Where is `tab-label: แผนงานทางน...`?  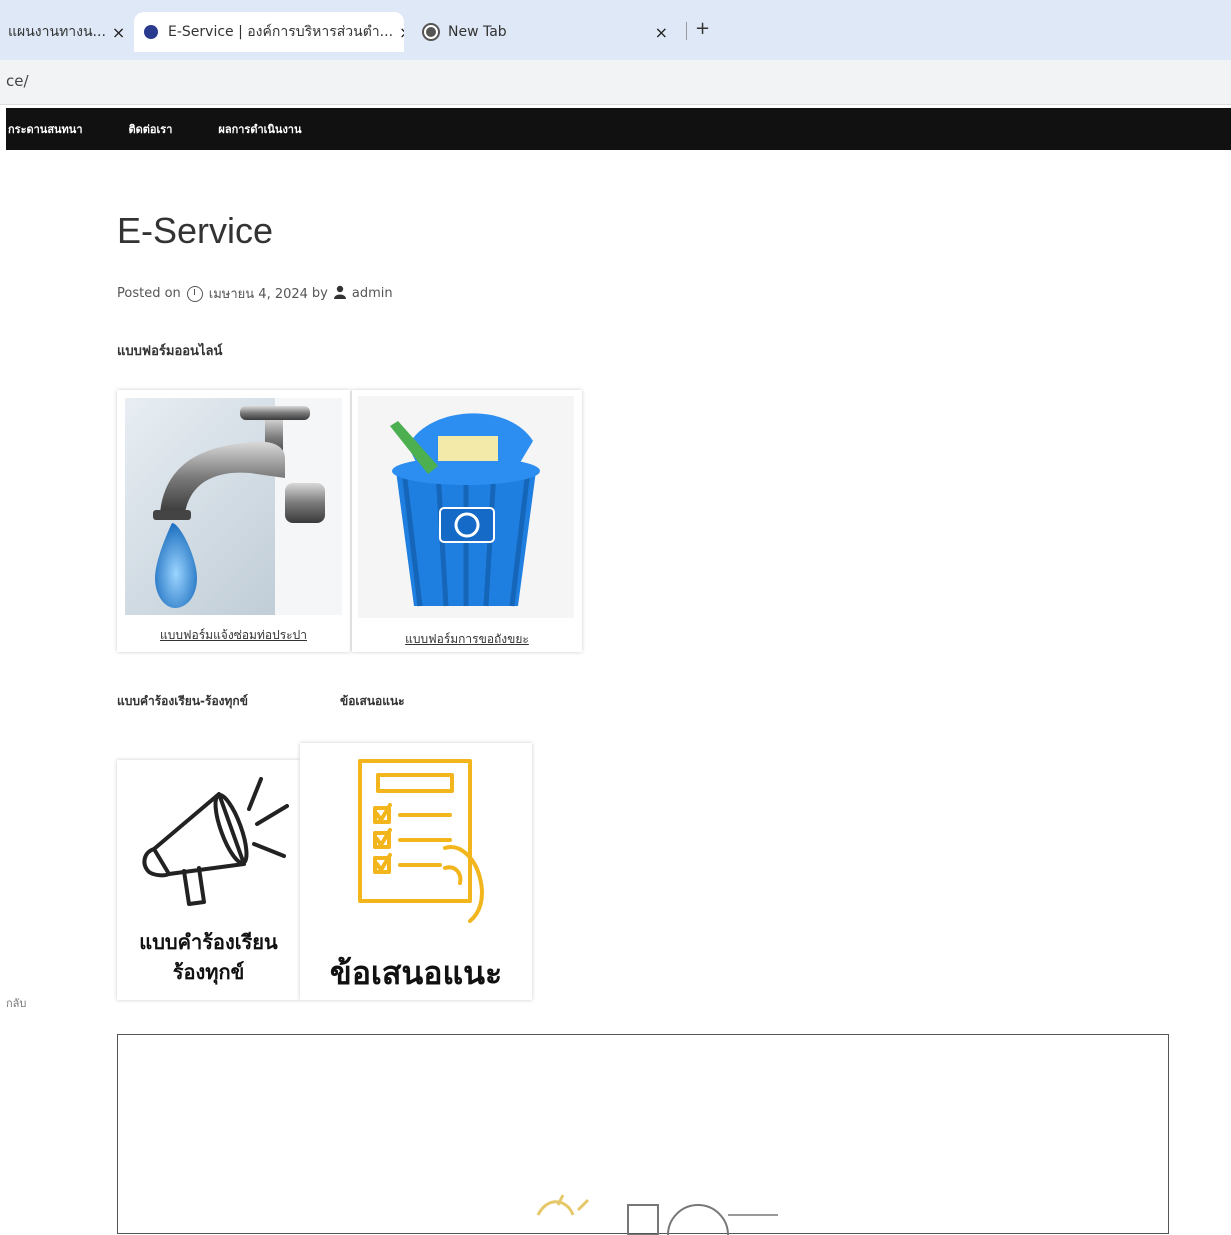
tab-label: แผนงานทางน... is located at coordinates (57, 32).